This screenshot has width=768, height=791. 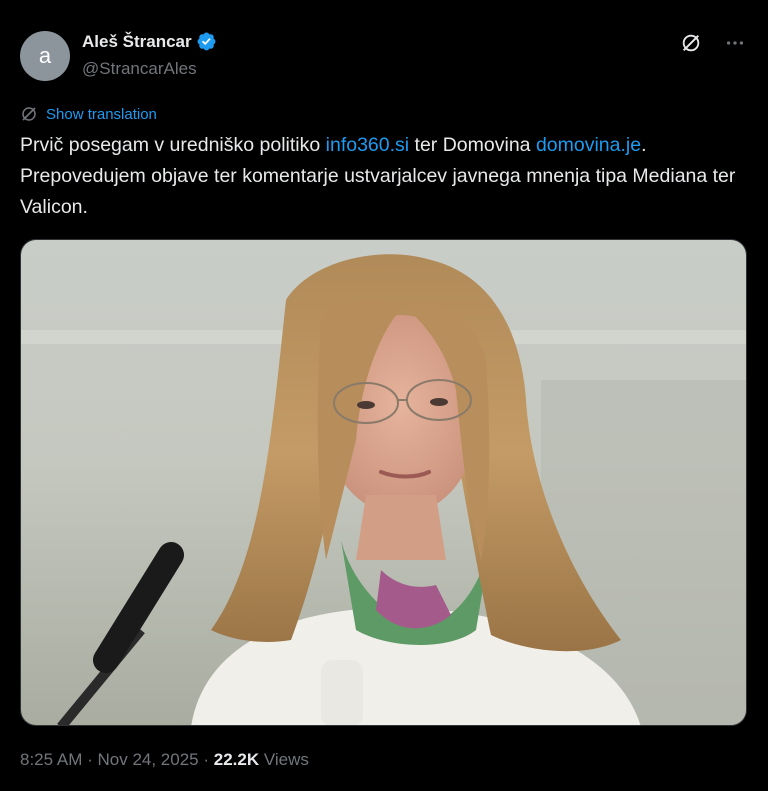 I want to click on grok-button, so click(x=691, y=43).